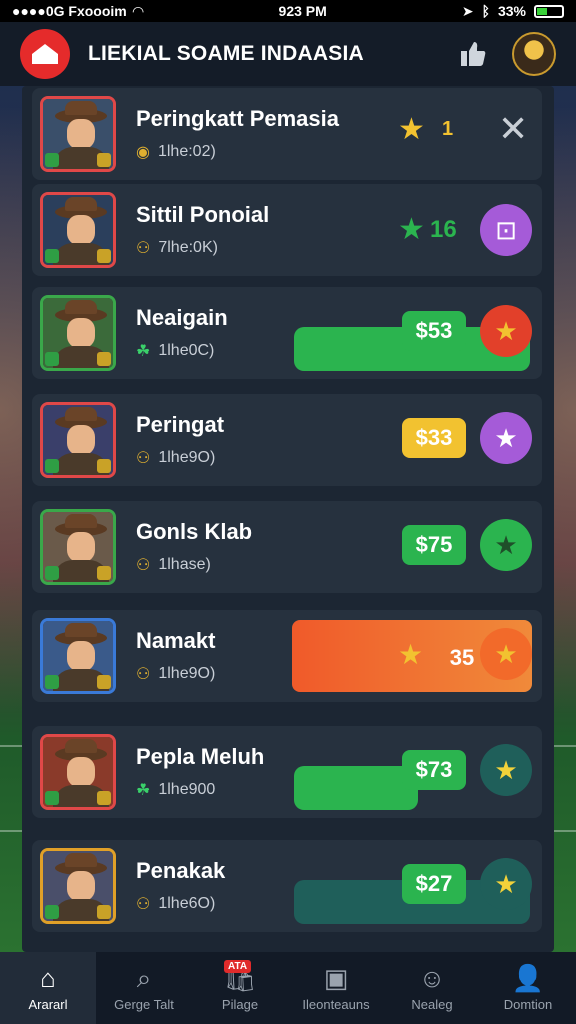 The image size is (576, 1024). What do you see at coordinates (287, 230) in the screenshot?
I see `list-item: Sittil Ponoial ⚇ 7lhe:0K) ★ 16 ⊡` at bounding box center [287, 230].